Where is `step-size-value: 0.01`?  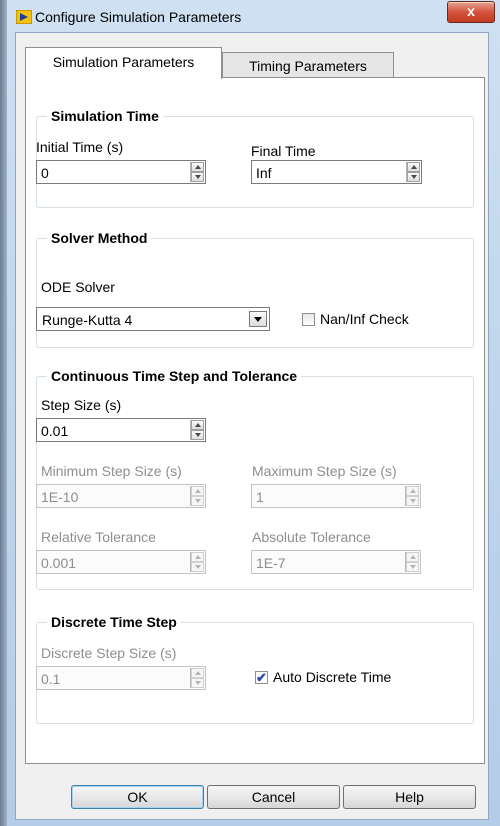 step-size-value: 0.01 is located at coordinates (55, 431).